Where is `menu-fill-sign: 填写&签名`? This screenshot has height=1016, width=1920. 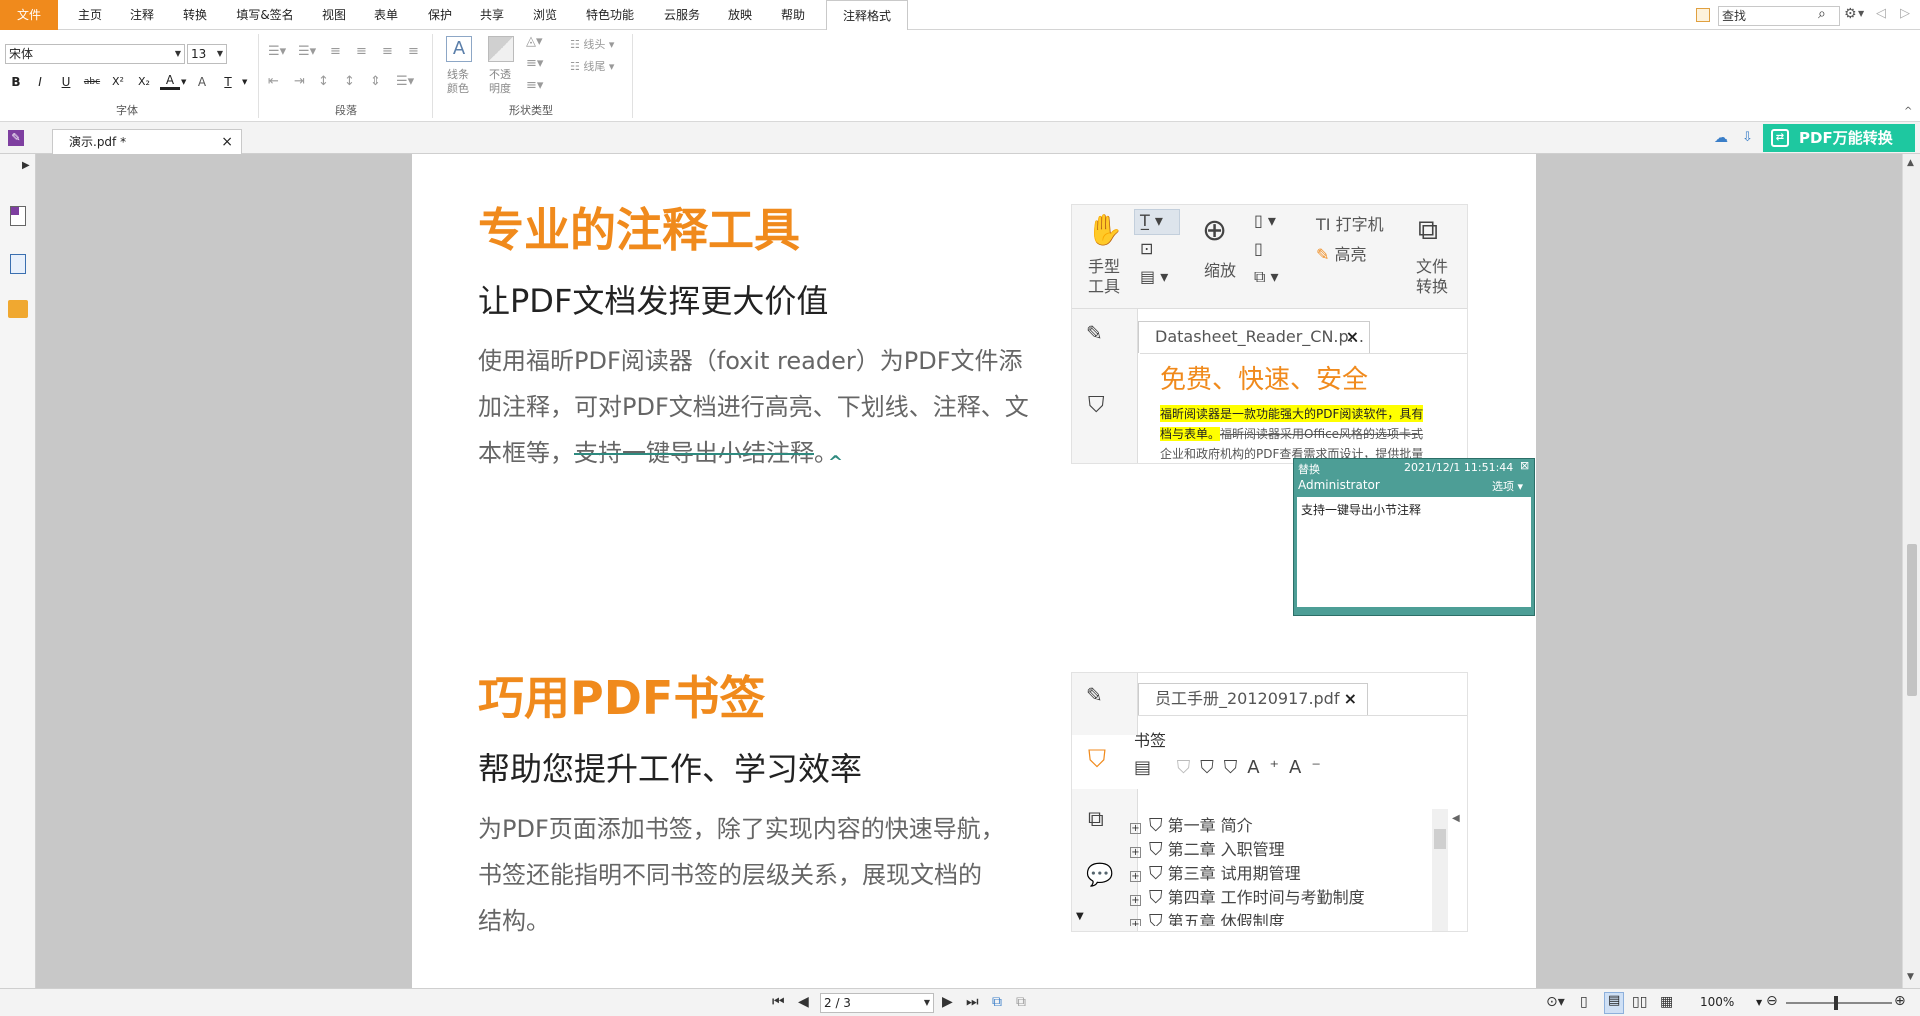
menu-fill-sign: 填写&签名 is located at coordinates (265, 15).